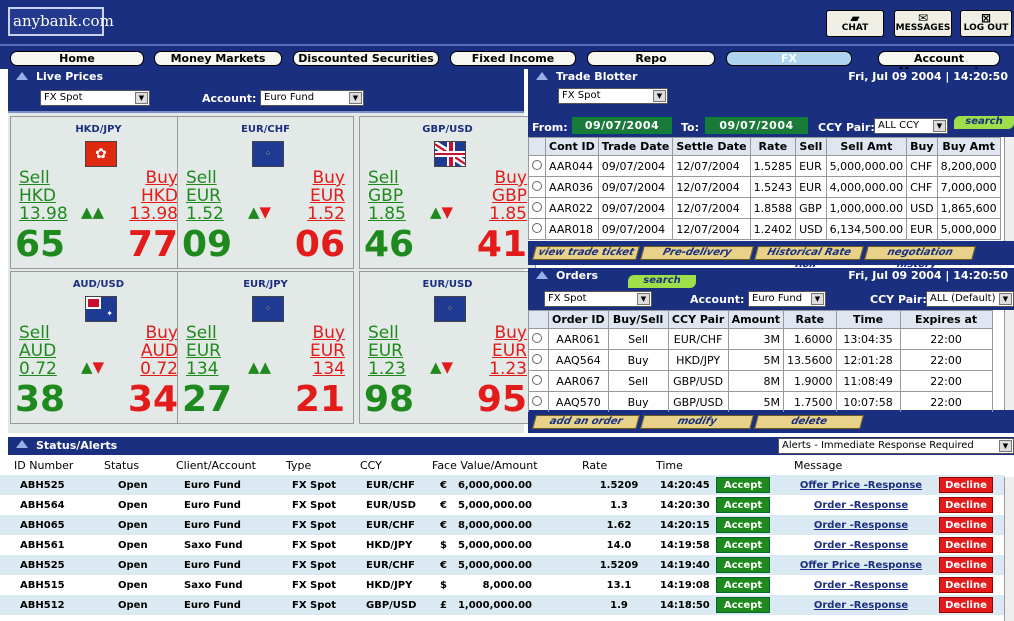 The height and width of the screenshot is (621, 1014). I want to click on table-row: AAQ570 Buy GBP/USD 5M 1.7500 10:07:58 22:00, so click(760, 402).